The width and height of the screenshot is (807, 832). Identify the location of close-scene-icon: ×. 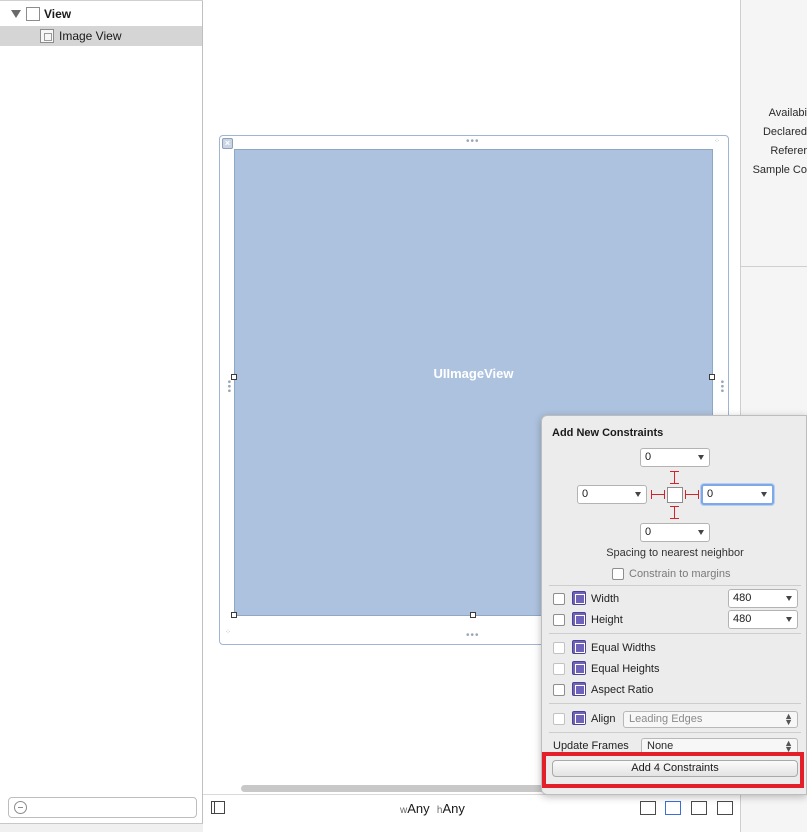
(227, 143).